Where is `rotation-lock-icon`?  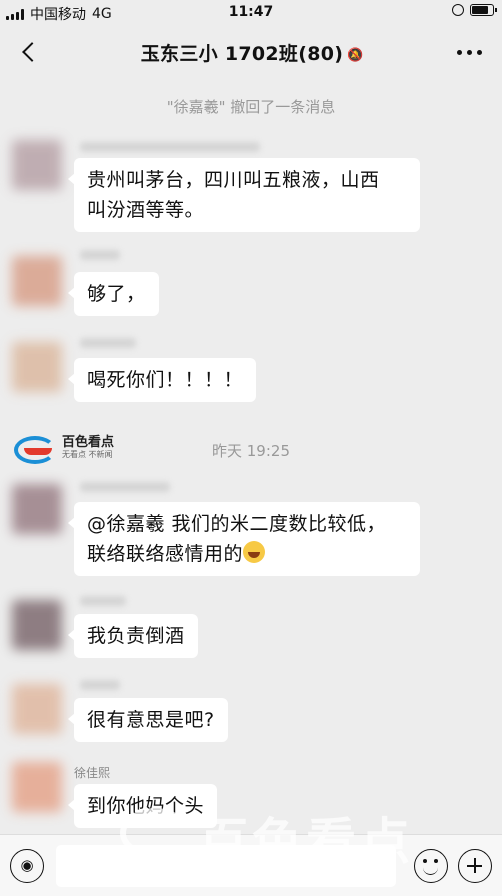
rotation-lock-icon is located at coordinates (458, 10).